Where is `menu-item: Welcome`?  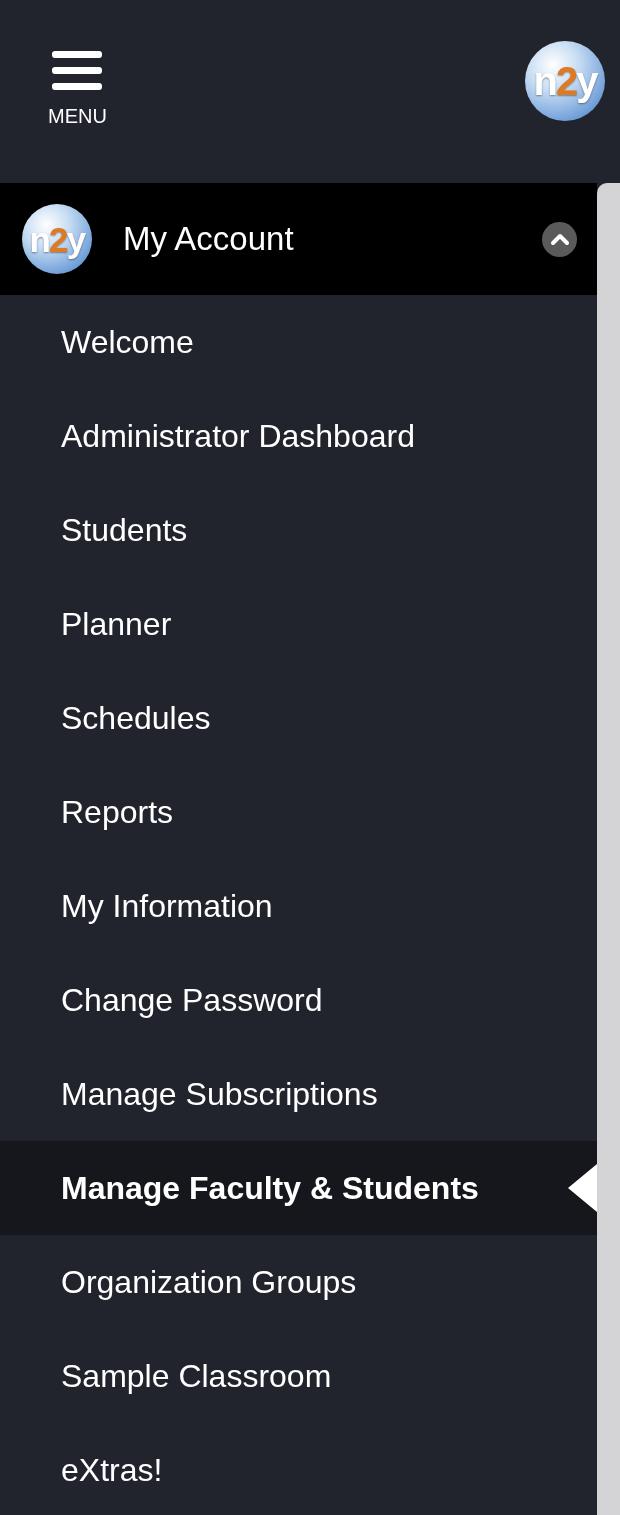 menu-item: Welcome is located at coordinates (298, 342).